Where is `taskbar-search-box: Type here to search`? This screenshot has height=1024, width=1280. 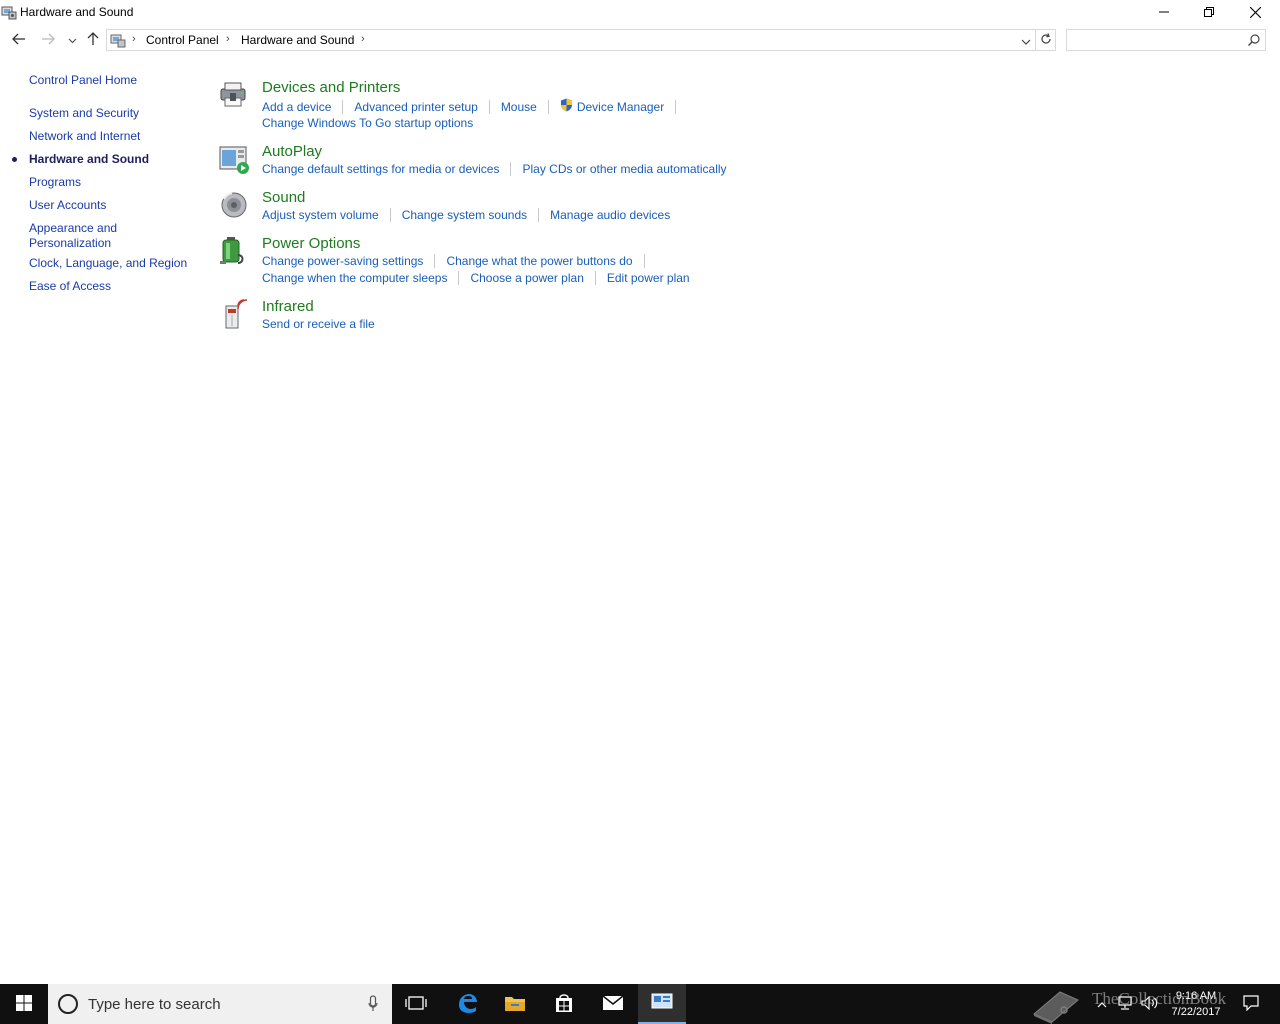
taskbar-search-box: Type here to search is located at coordinates (220, 1004).